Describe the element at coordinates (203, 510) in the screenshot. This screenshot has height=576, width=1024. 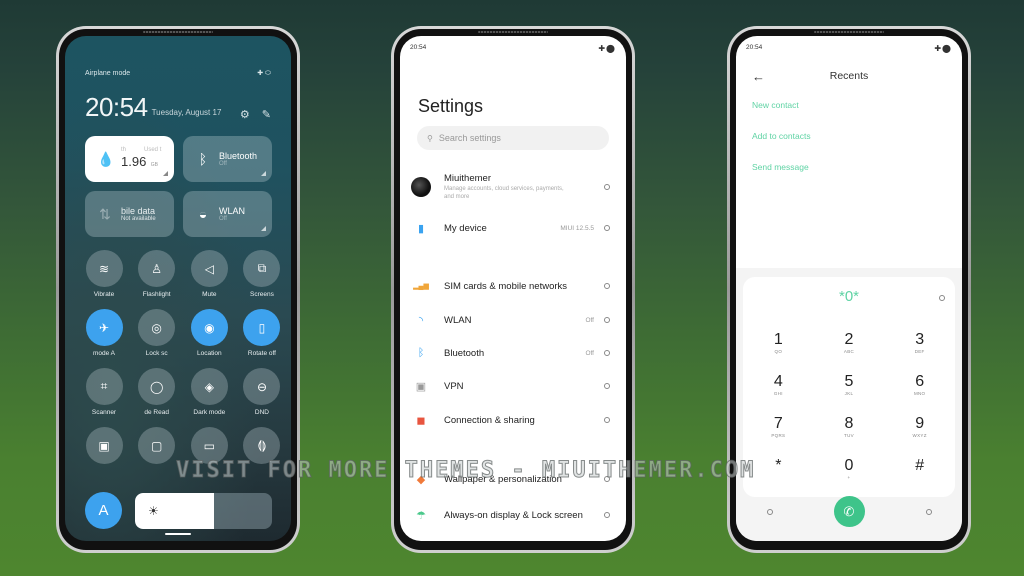
I see `brightness-slider: ☀` at that location.